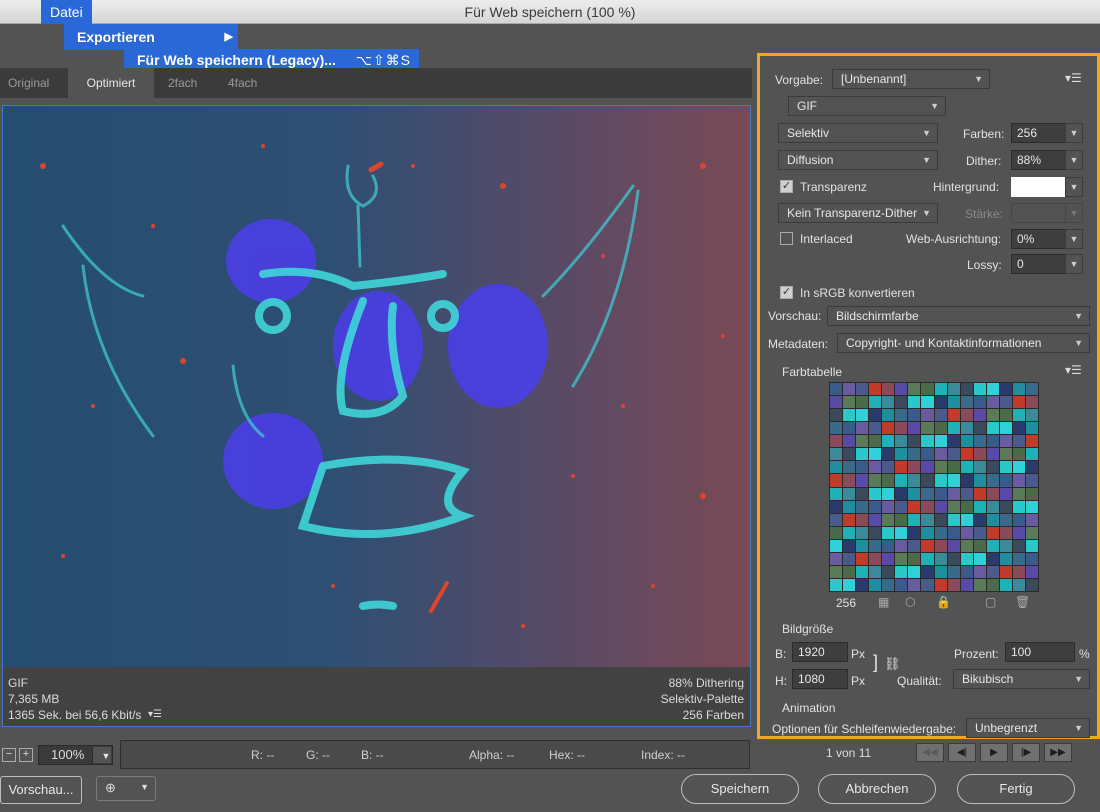 The width and height of the screenshot is (1100, 812). What do you see at coordinates (1058, 752) in the screenshot?
I see `last-frame-button: ▶▶` at bounding box center [1058, 752].